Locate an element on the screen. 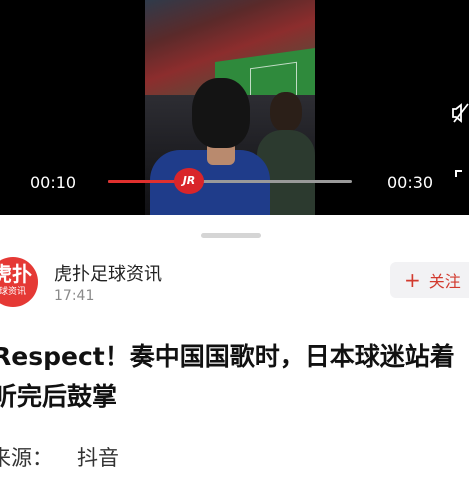 The height and width of the screenshot is (493, 469). source-line: 来源： 抖音 is located at coordinates (59, 457).